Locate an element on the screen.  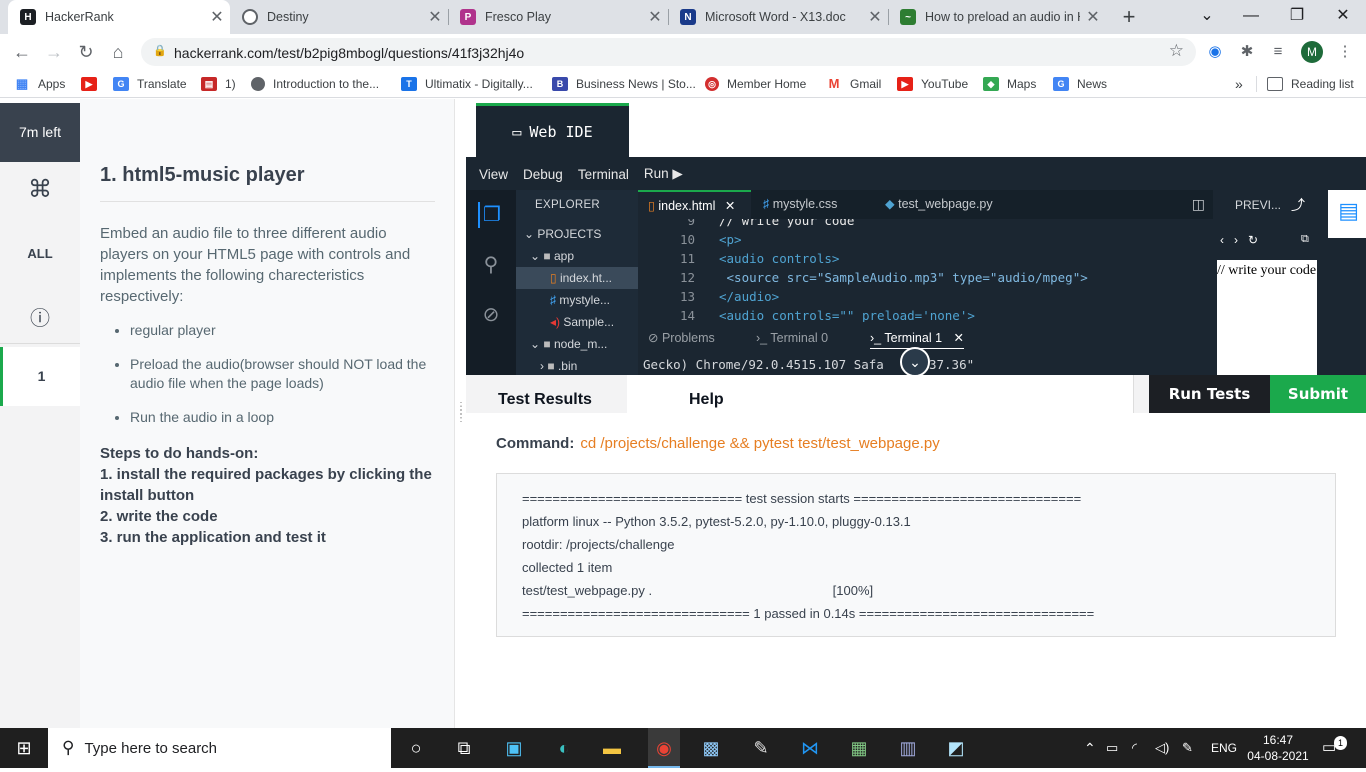
chrome-icon: ◉ is located at coordinates (664, 748).